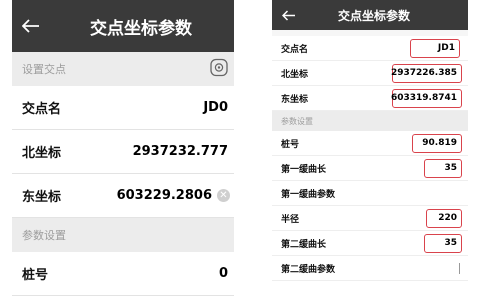 This screenshot has width=488, height=296. Describe the element at coordinates (370, 218) in the screenshot. I see `radius-row: 半径 220` at that location.